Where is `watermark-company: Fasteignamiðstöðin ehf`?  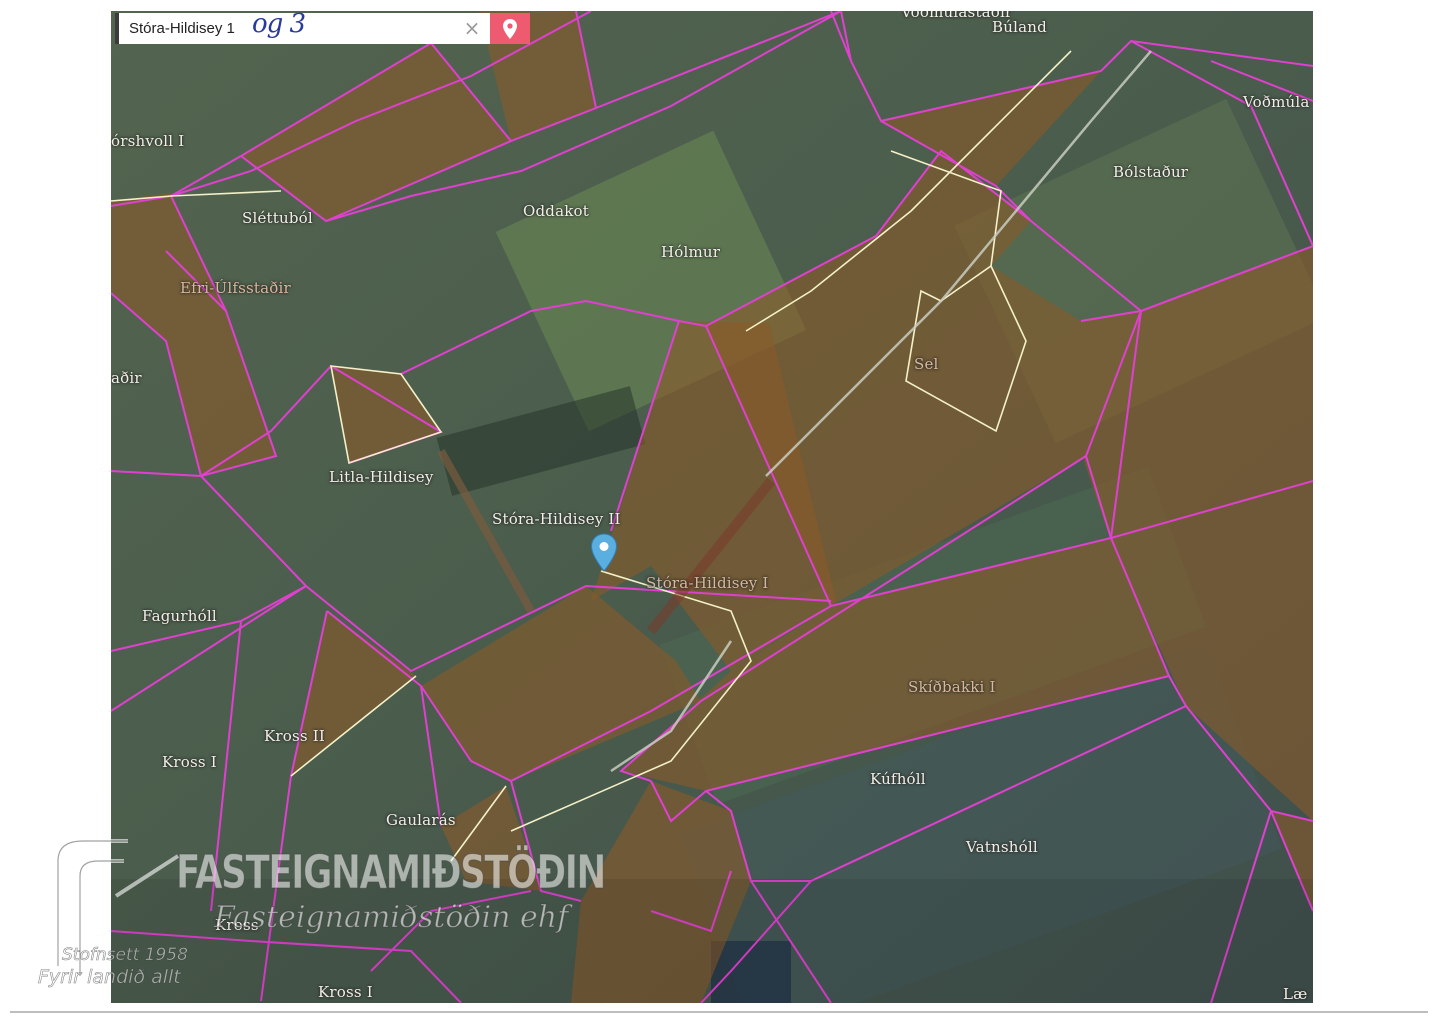 watermark-company: Fasteignamiðstöðin ehf is located at coordinates (391, 918).